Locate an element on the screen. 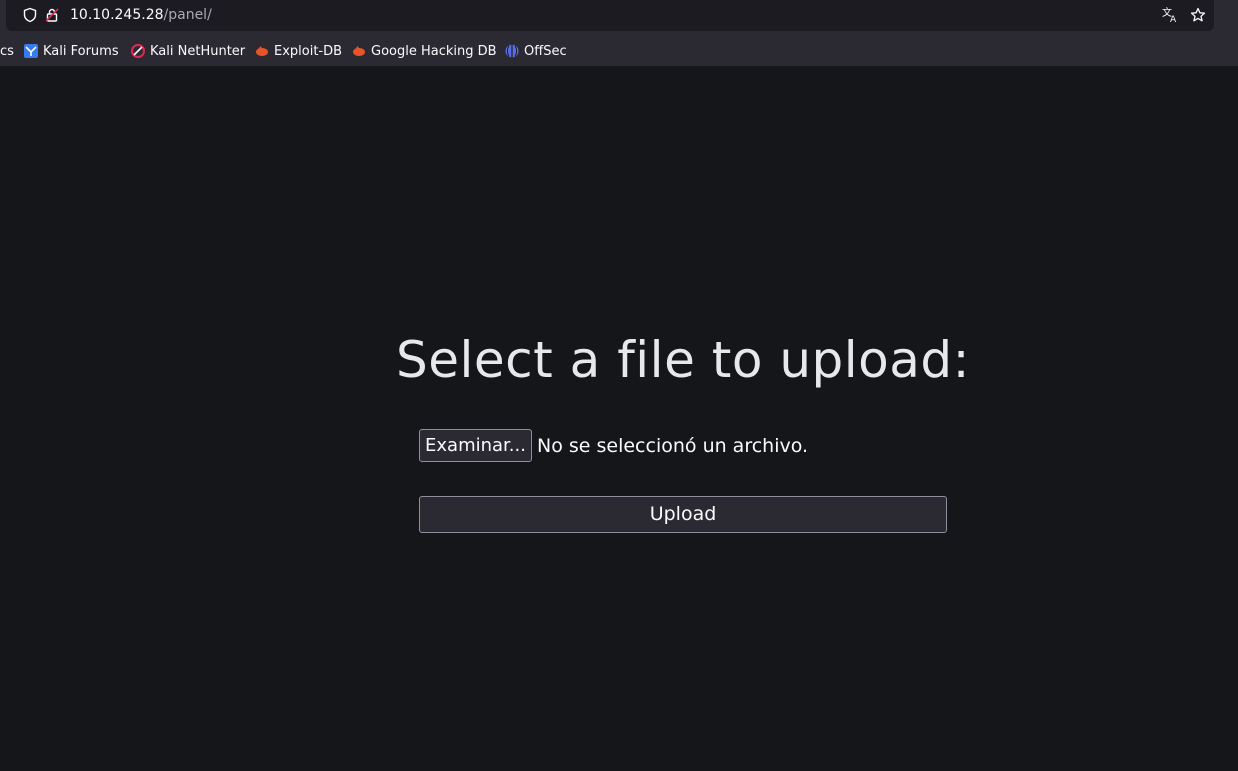 This screenshot has width=1238, height=771. bookmark-google-hacking-db: Google Hacking DB is located at coordinates (424, 51).